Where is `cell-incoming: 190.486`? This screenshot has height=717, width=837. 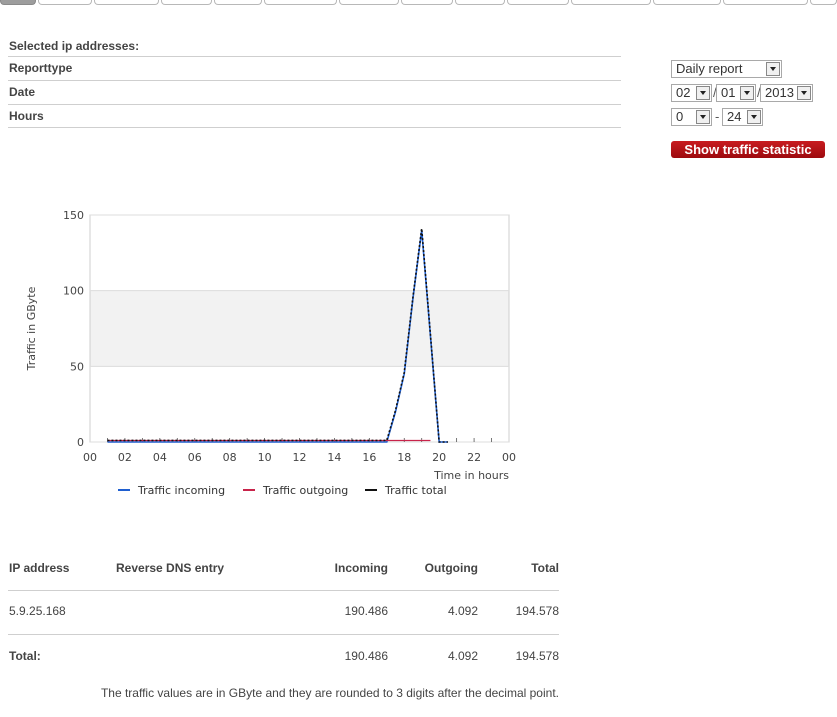 cell-incoming: 190.486 is located at coordinates (366, 611).